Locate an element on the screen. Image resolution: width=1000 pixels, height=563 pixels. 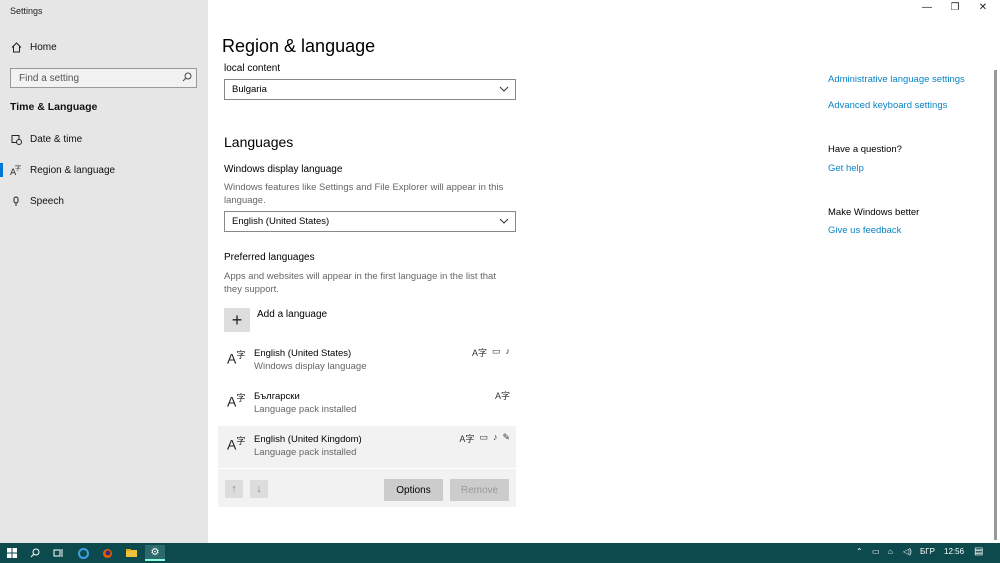
move-down-button: ↓ is located at coordinates (259, 489).